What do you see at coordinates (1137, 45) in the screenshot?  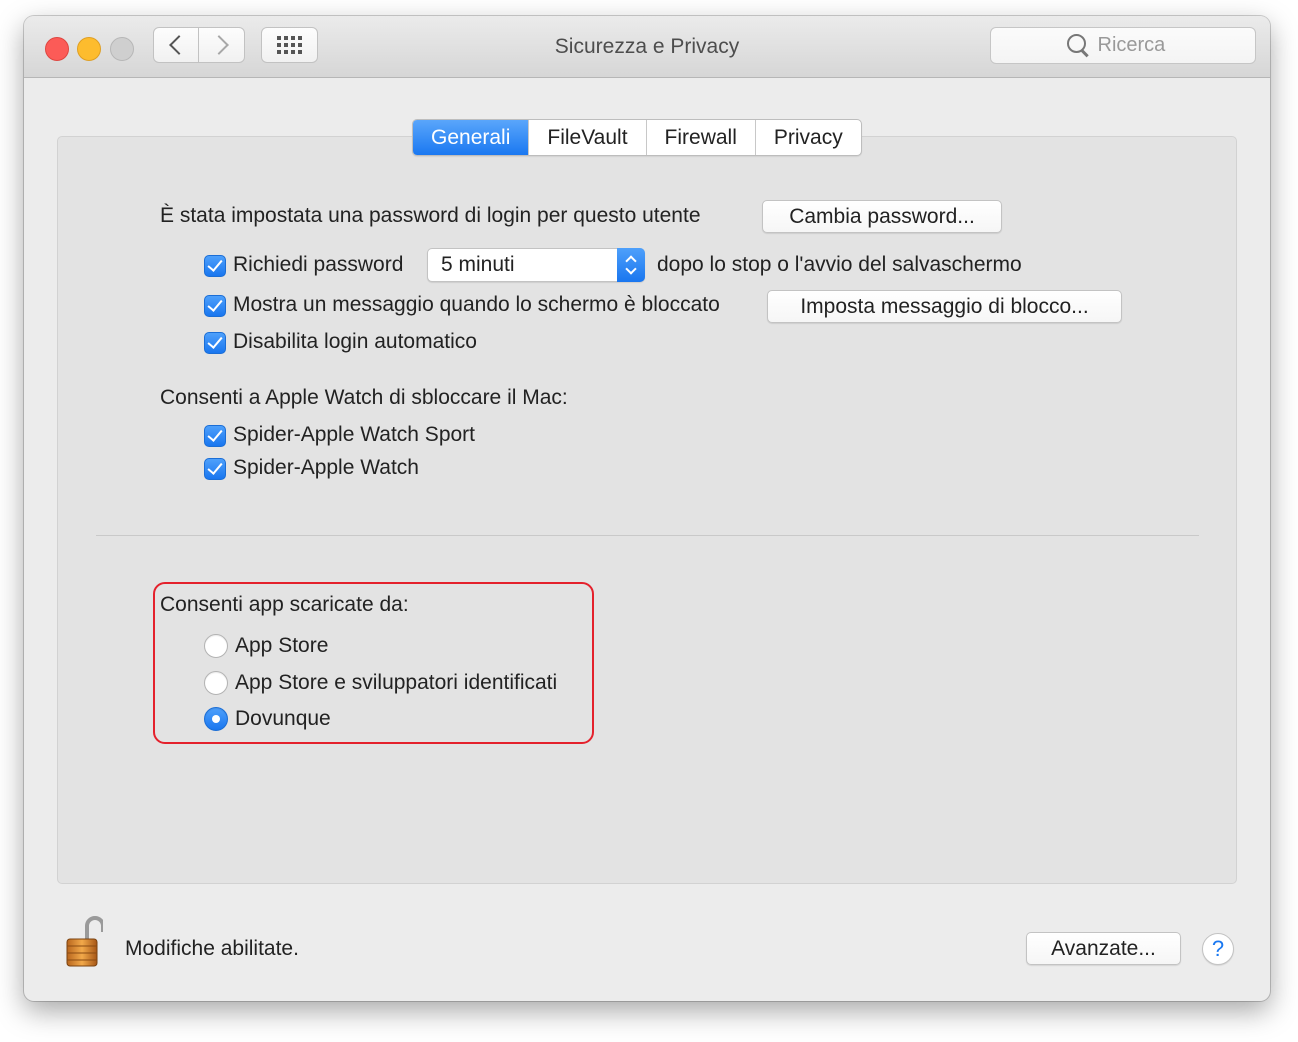 I see `search-input` at bounding box center [1137, 45].